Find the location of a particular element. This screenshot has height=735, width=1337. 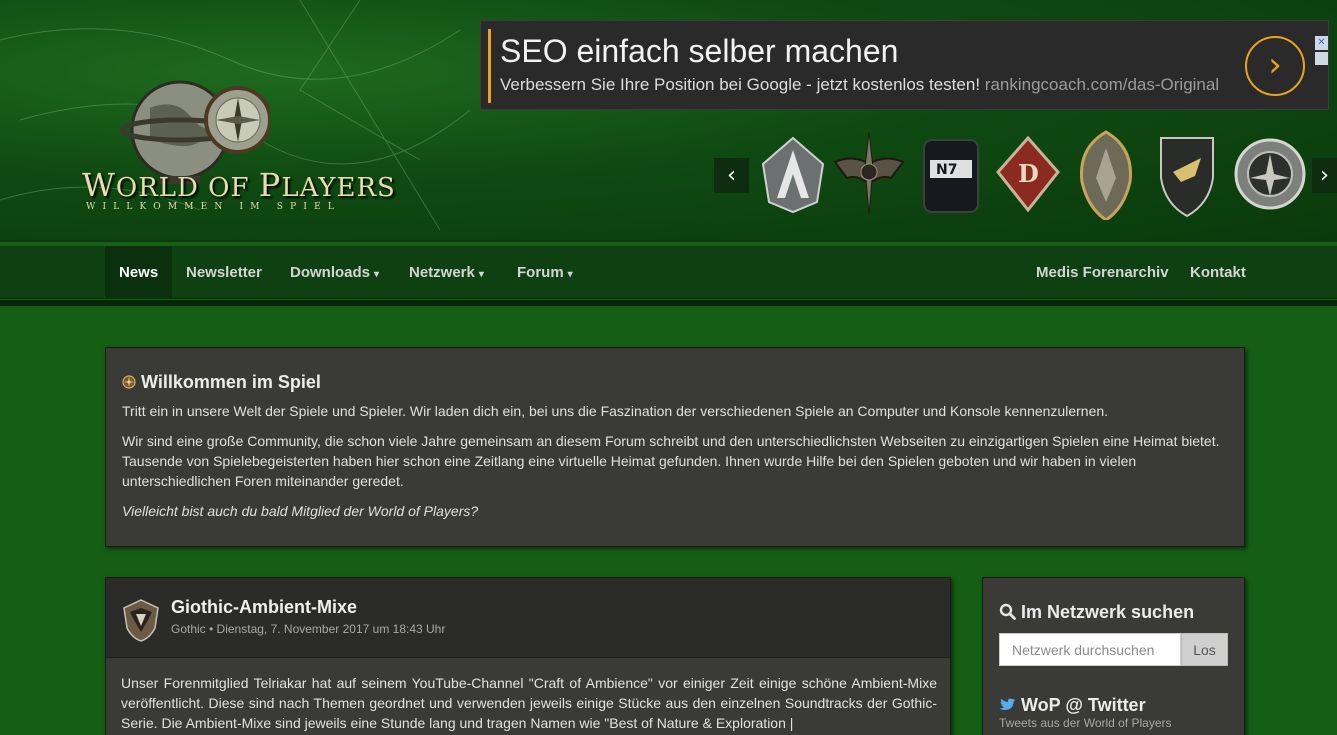

elder-scrolls-shield-icon is located at coordinates (1106, 174).